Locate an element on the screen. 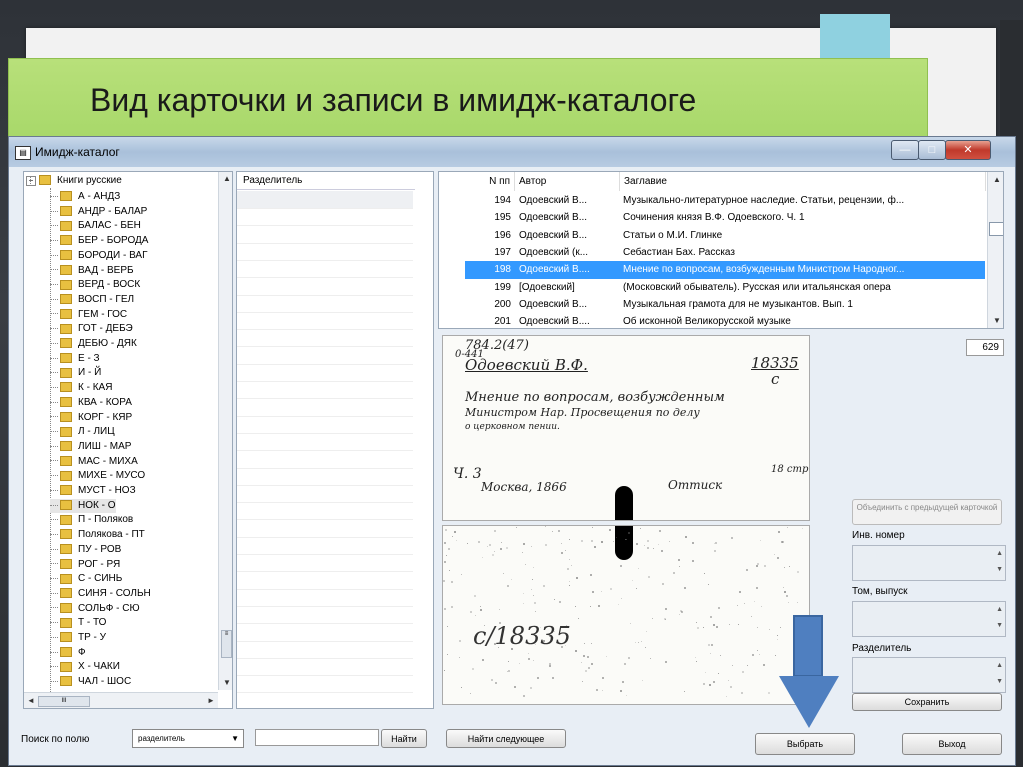 This screenshot has width=1023, height=767. tree-root: − Книги русские is located at coordinates (74, 181).